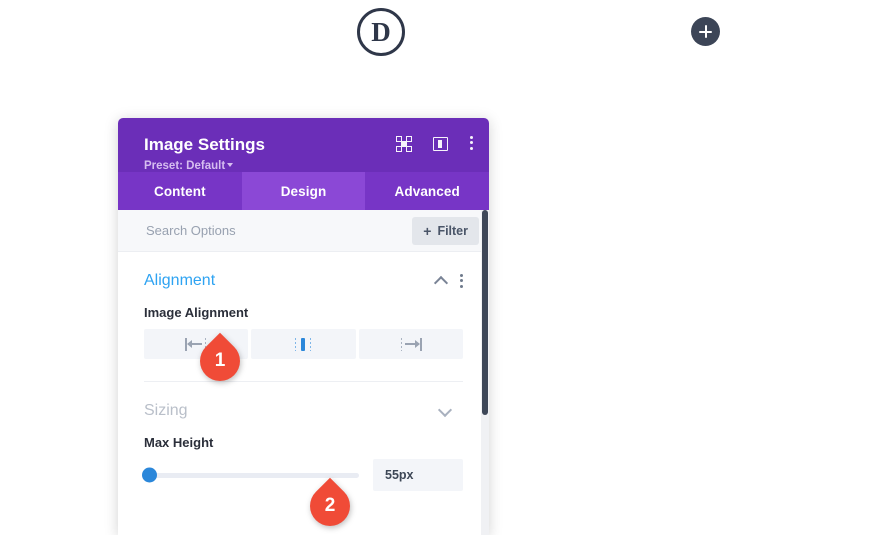 This screenshot has height=535, width=880. Describe the element at coordinates (471, 144) in the screenshot. I see `more-options-kebab-icon` at that location.